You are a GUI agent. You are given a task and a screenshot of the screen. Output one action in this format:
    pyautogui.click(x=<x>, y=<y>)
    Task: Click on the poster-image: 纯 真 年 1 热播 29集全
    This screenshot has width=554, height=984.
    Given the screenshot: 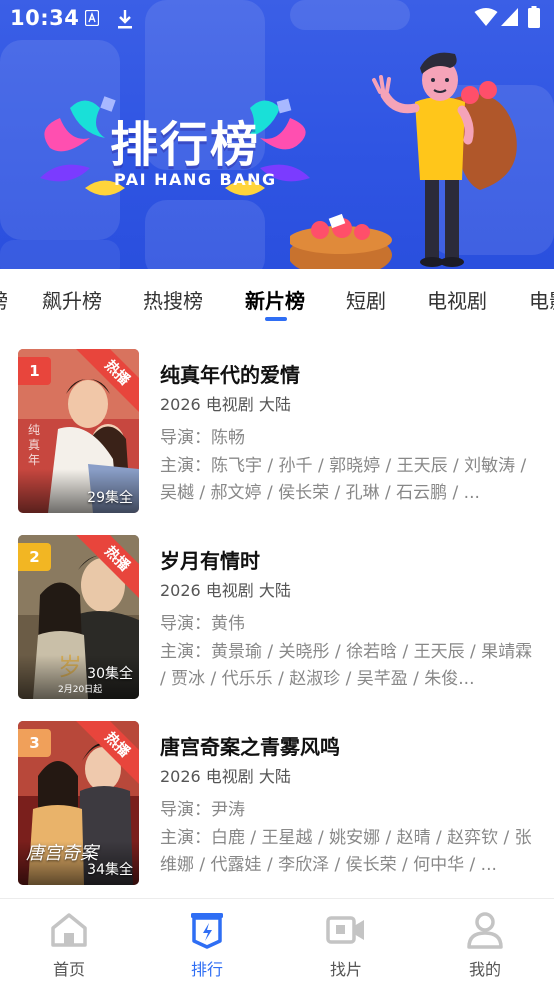 What is the action you would take?
    pyautogui.click(x=78, y=431)
    